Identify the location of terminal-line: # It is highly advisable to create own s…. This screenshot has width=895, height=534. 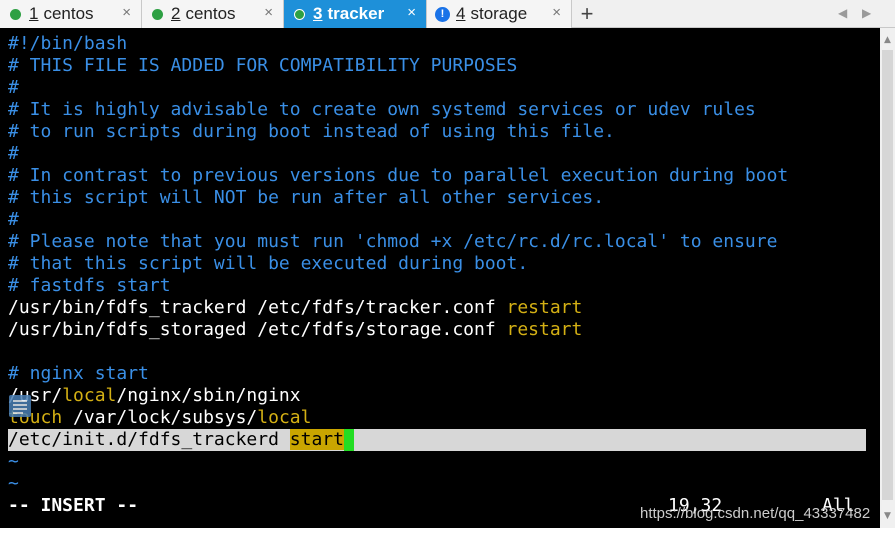
(382, 109).